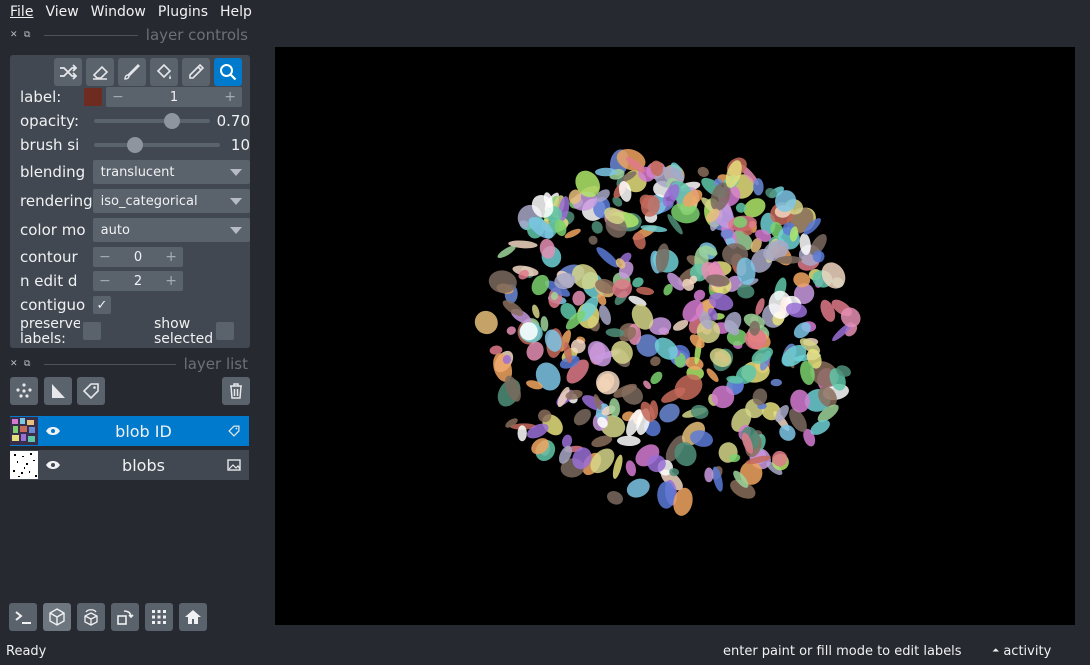 The width and height of the screenshot is (1090, 665). I want to click on transpose-dims-button, so click(125, 617).